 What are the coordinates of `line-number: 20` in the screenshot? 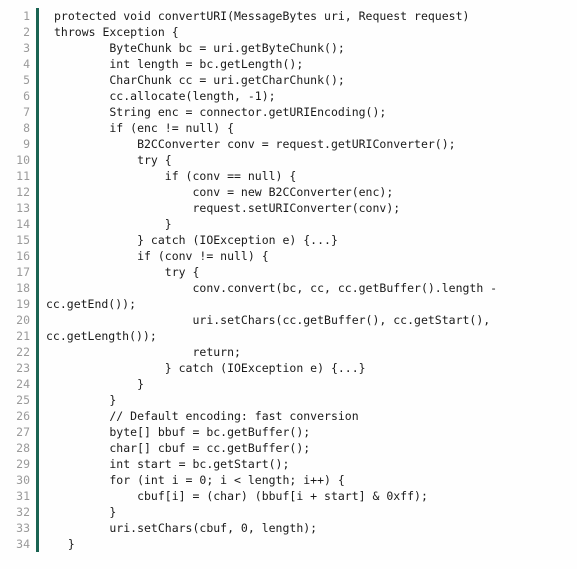 It's located at (23, 320).